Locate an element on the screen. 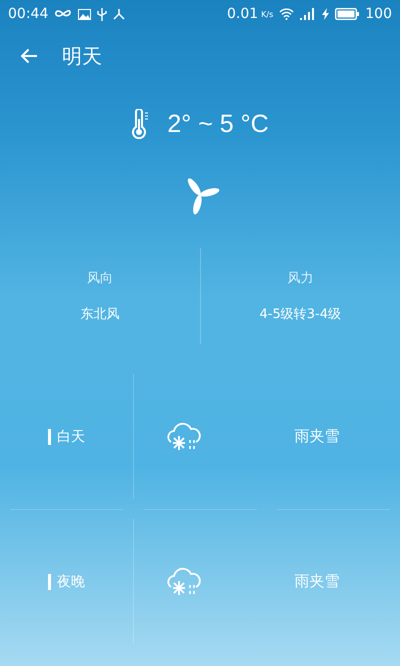 The width and height of the screenshot is (400, 666). wind-label: 风力 is located at coordinates (300, 278).